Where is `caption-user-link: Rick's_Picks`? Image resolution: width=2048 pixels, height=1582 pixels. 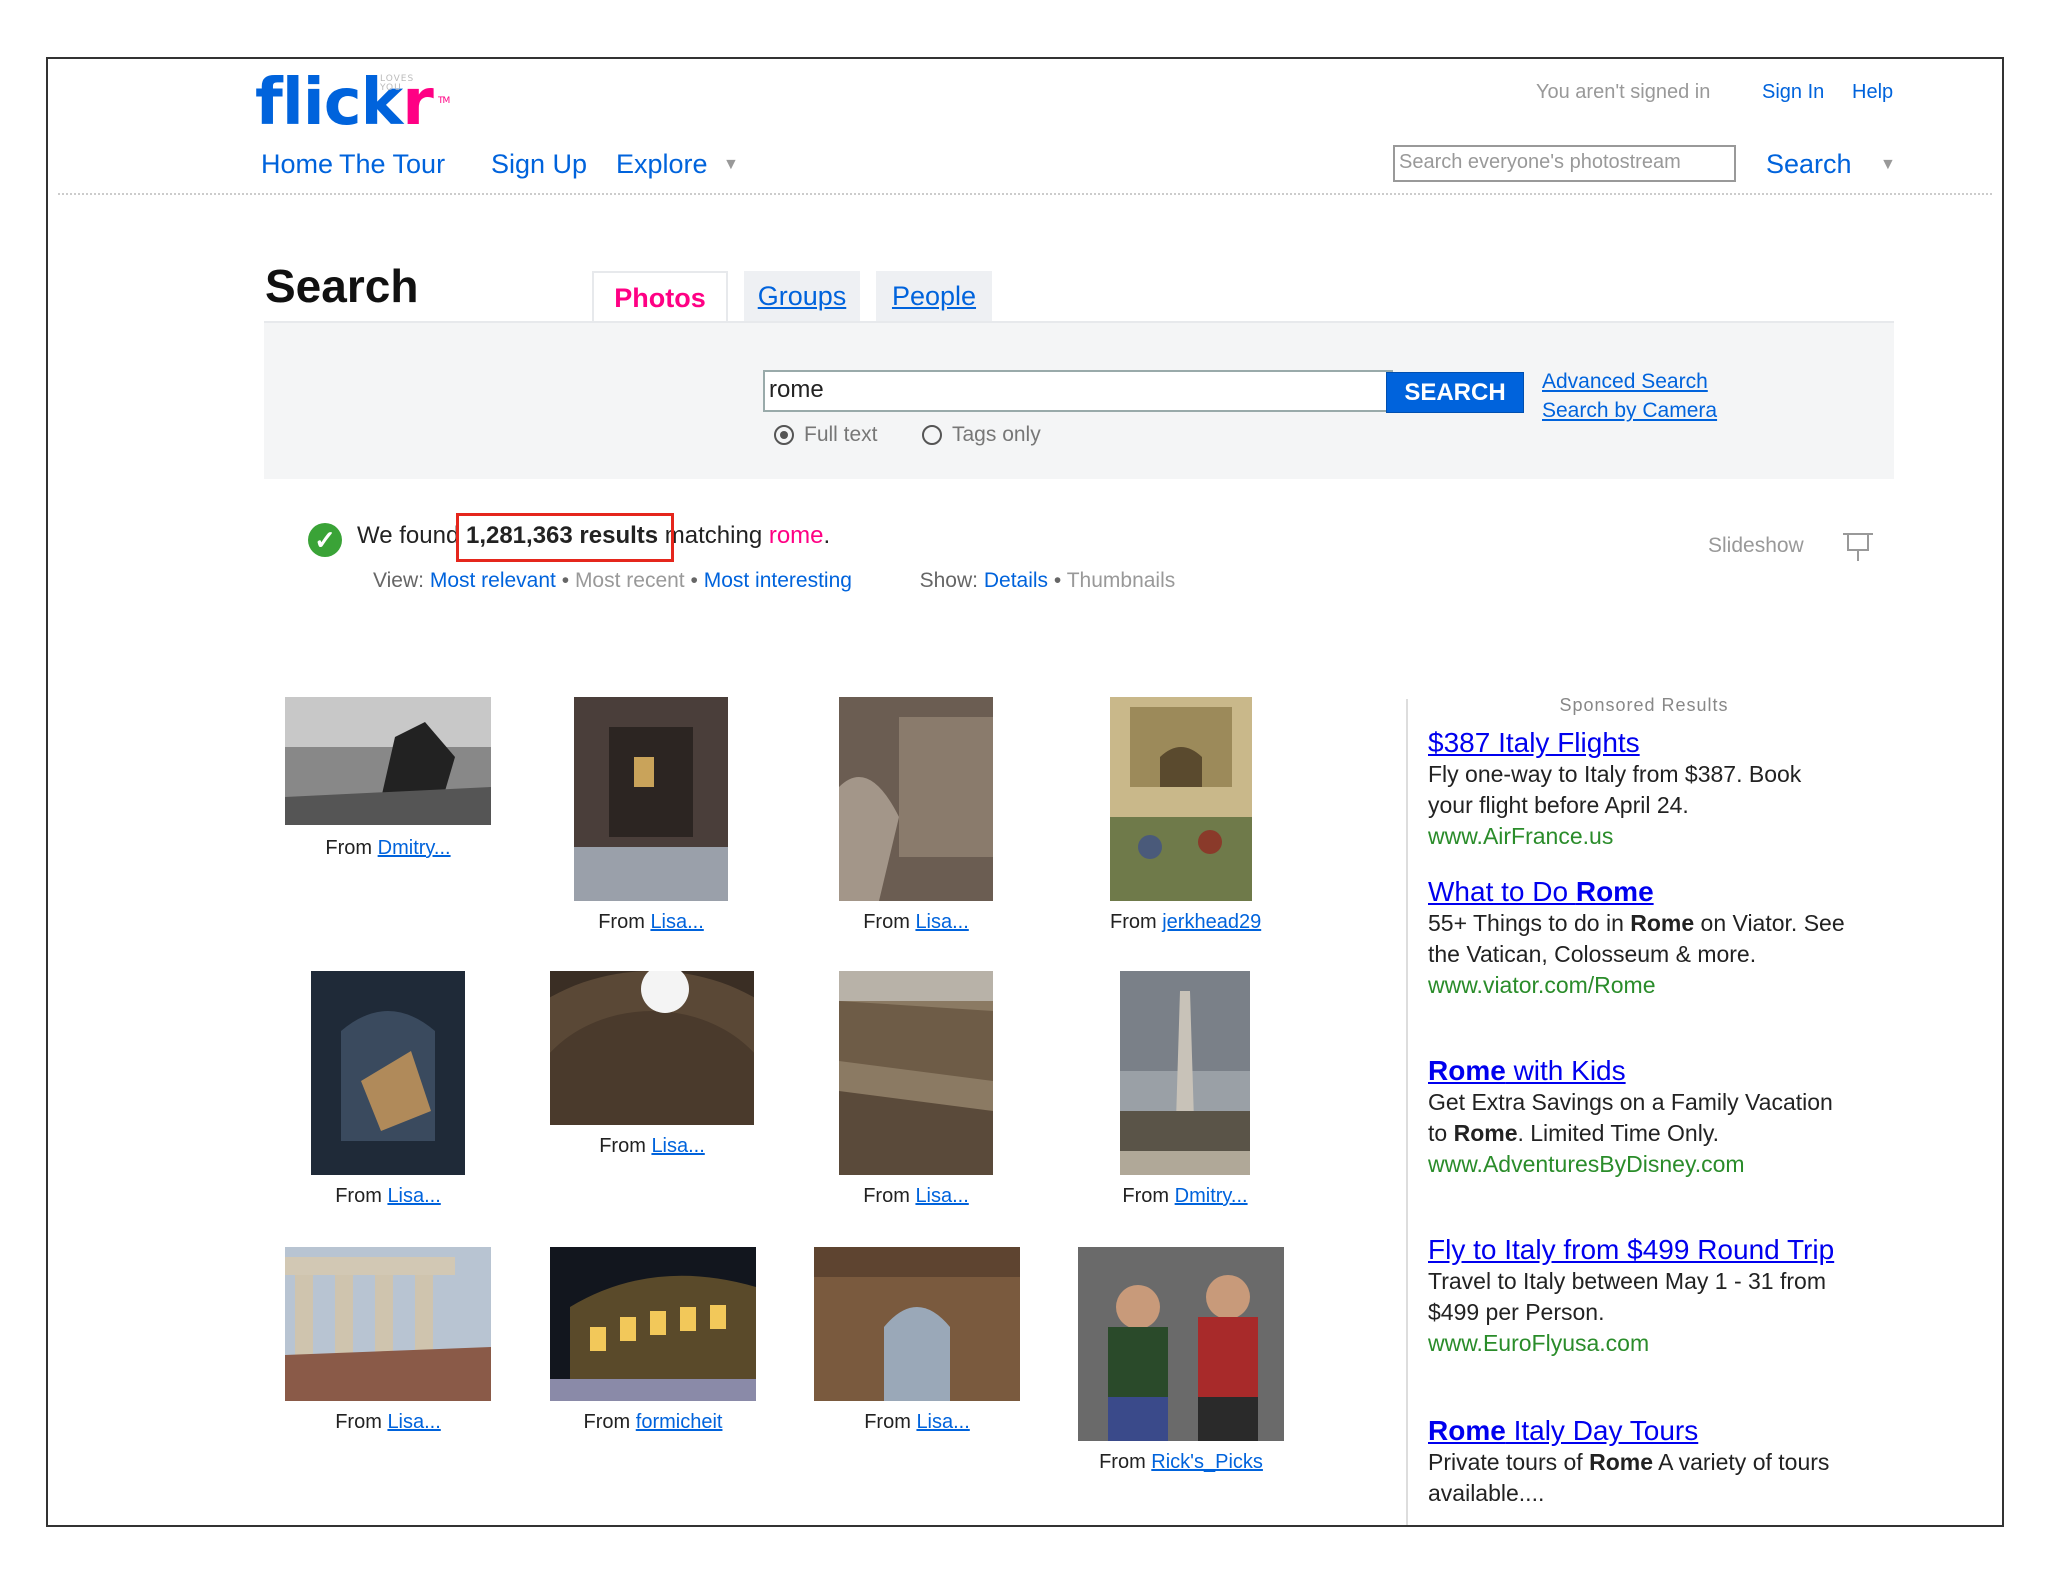
caption-user-link: Rick's_Picks is located at coordinates (1207, 1462).